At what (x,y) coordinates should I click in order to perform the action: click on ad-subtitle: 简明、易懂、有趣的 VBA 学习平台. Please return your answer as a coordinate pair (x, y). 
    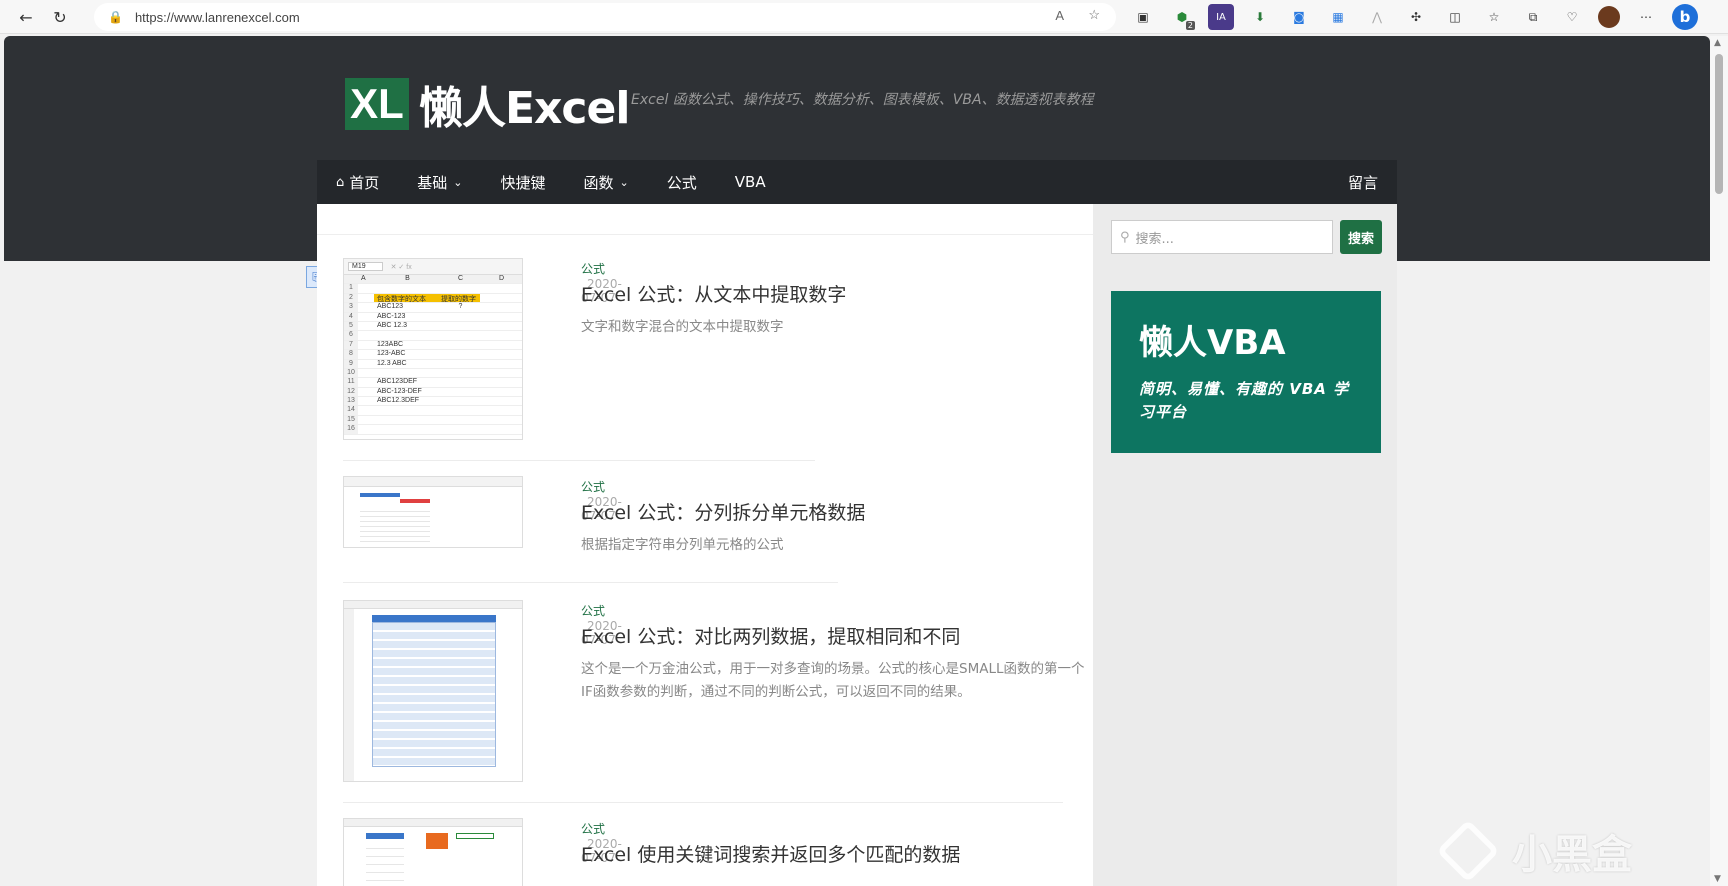
    Looking at the image, I should click on (1244, 400).